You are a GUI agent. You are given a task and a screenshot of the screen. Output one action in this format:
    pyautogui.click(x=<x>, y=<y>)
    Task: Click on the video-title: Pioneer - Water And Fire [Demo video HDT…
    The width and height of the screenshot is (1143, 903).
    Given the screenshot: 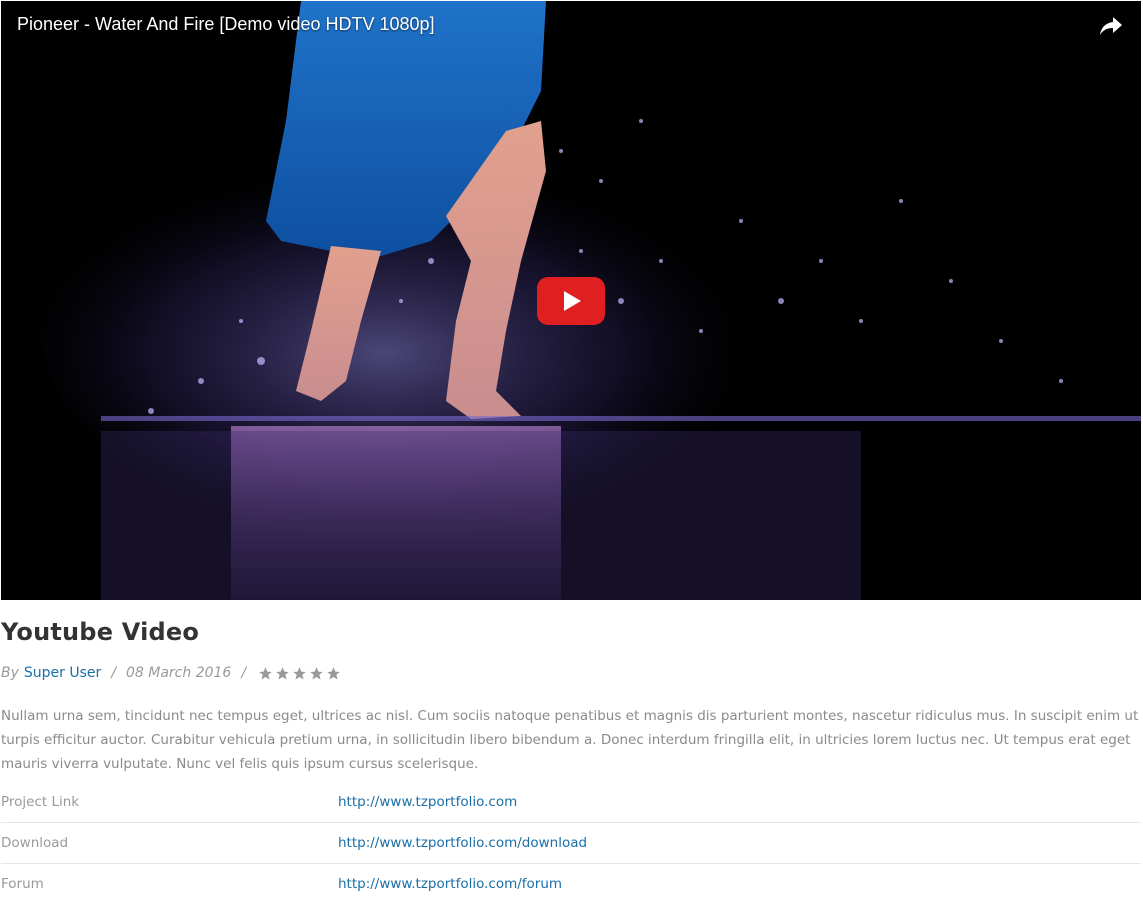 What is the action you would take?
    pyautogui.click(x=226, y=24)
    